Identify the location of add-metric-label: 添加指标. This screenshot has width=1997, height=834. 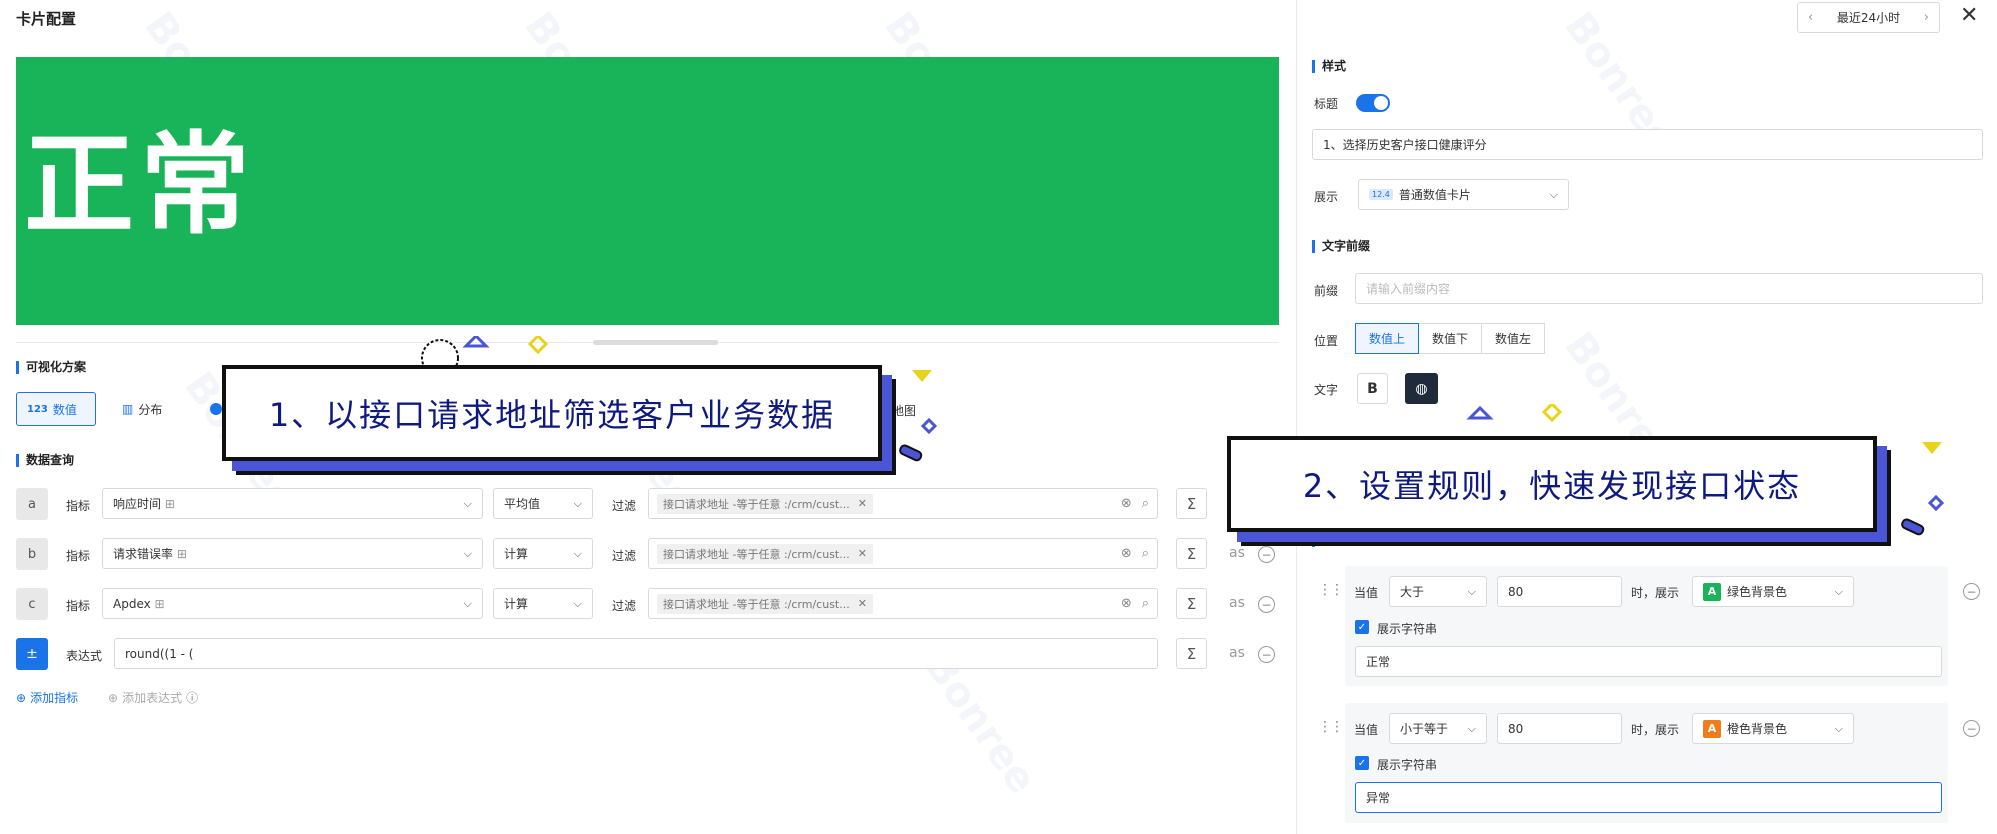
(54, 698).